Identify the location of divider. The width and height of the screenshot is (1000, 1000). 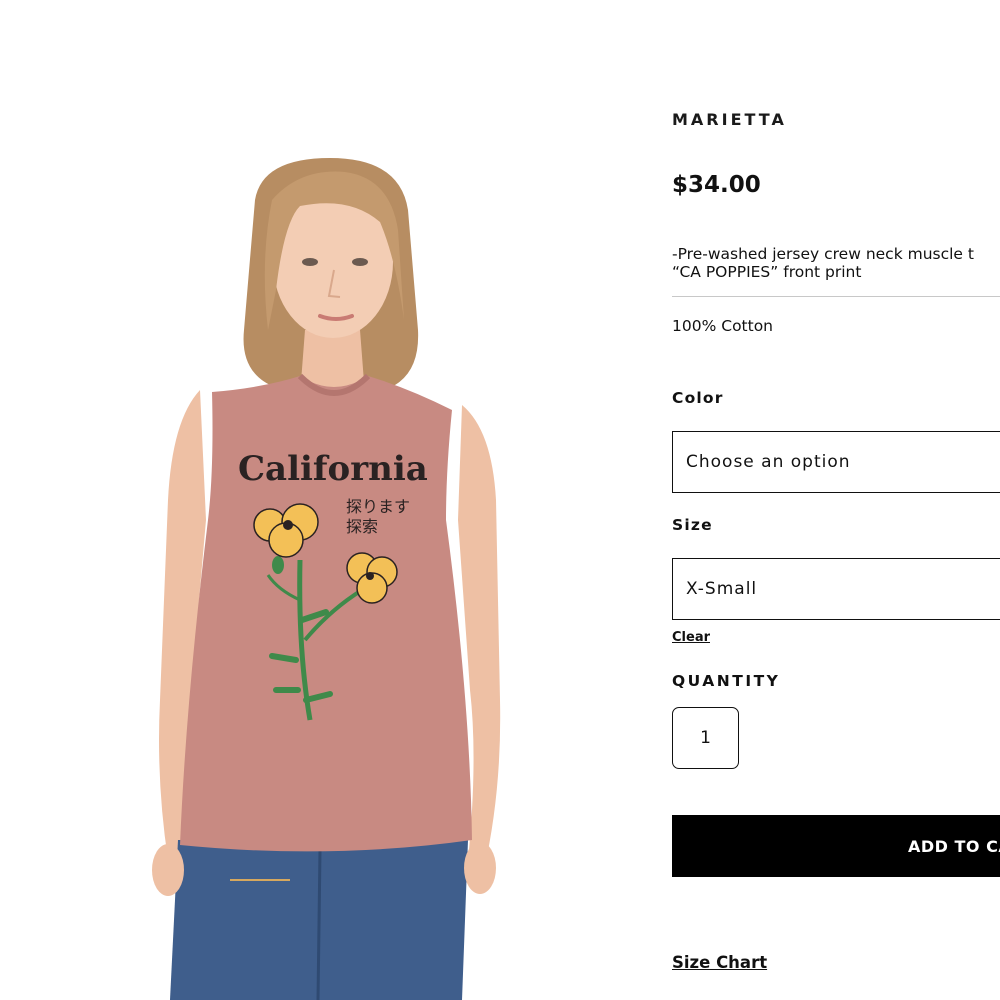
(836, 296).